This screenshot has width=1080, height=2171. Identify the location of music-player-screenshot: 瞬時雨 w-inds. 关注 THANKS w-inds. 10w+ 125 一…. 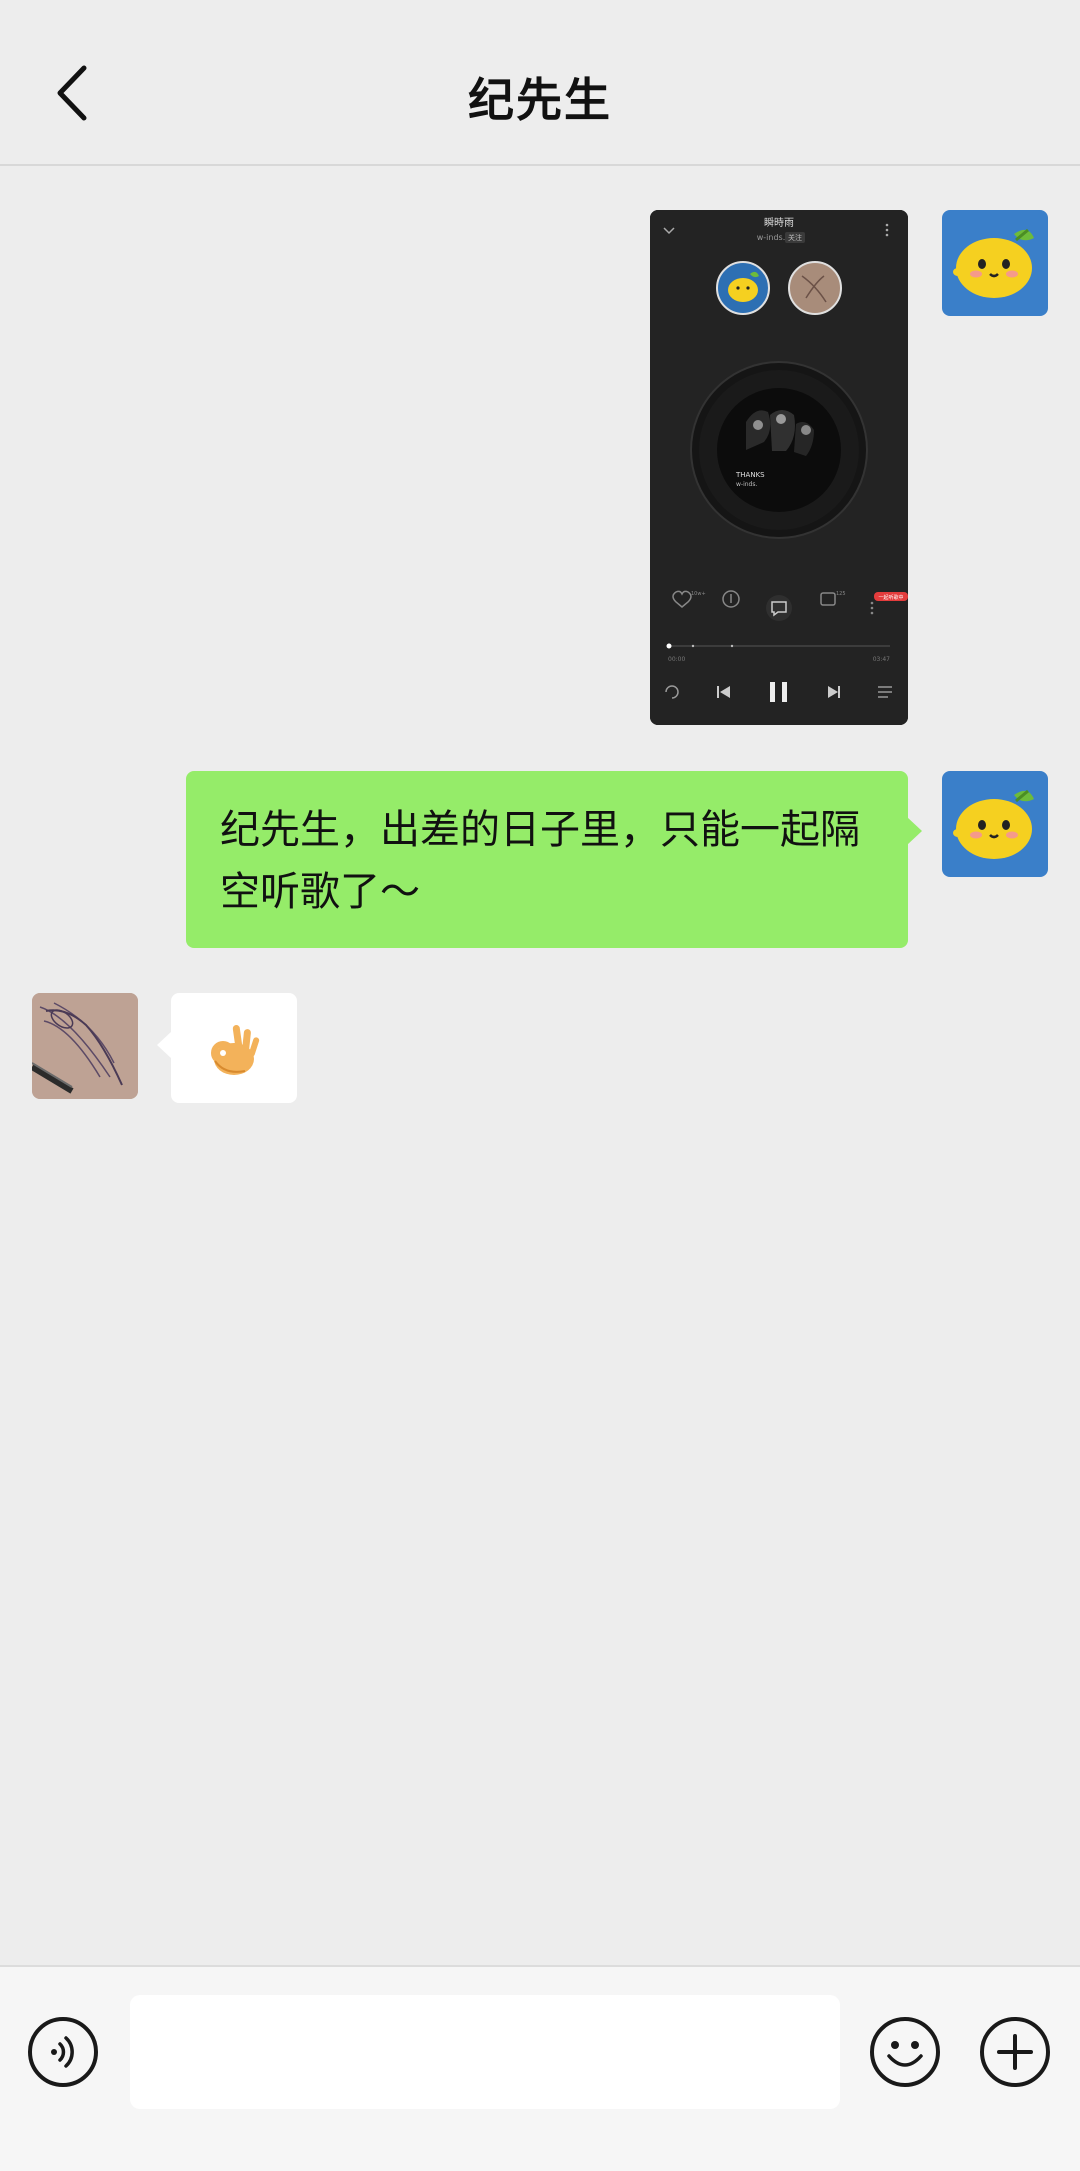
(779, 467).